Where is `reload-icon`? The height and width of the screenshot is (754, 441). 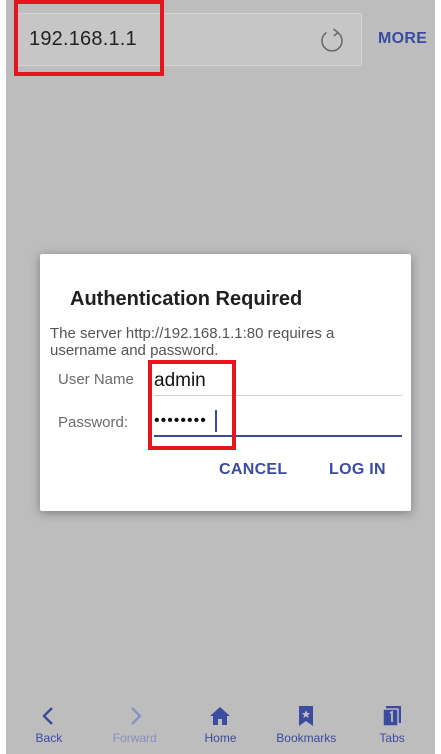 reload-icon is located at coordinates (332, 41).